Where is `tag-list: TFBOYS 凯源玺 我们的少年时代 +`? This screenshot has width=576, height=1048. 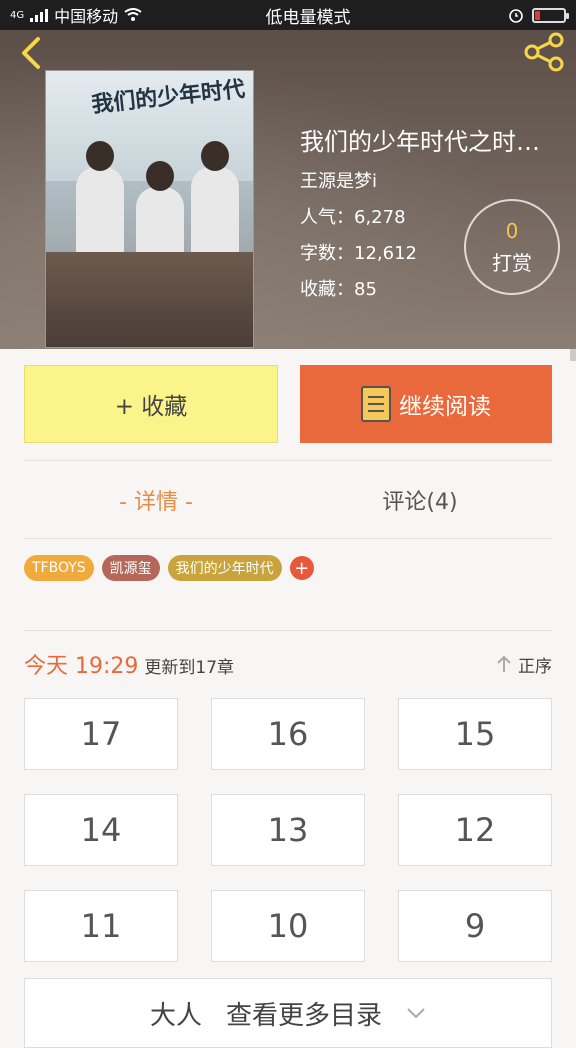
tag-list: TFBOYS 凯源玺 我们的少年时代 + is located at coordinates (169, 568).